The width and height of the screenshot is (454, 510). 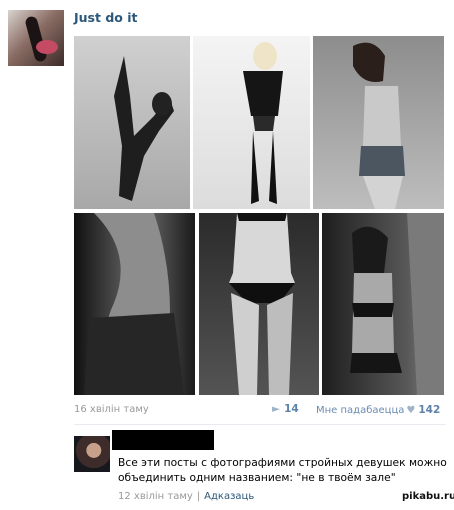 What do you see at coordinates (263, 123) in the screenshot?
I see `photo-2-silhouette` at bounding box center [263, 123].